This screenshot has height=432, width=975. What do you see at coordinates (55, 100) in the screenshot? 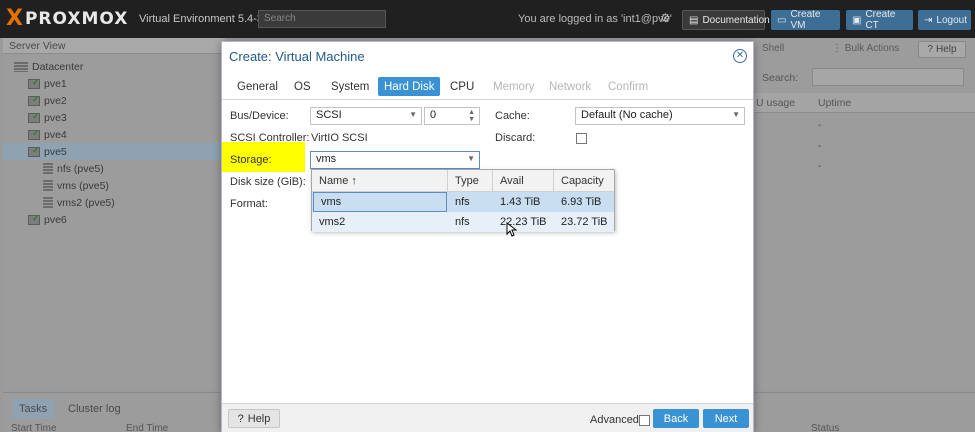
I see `tree-label: pve2` at bounding box center [55, 100].